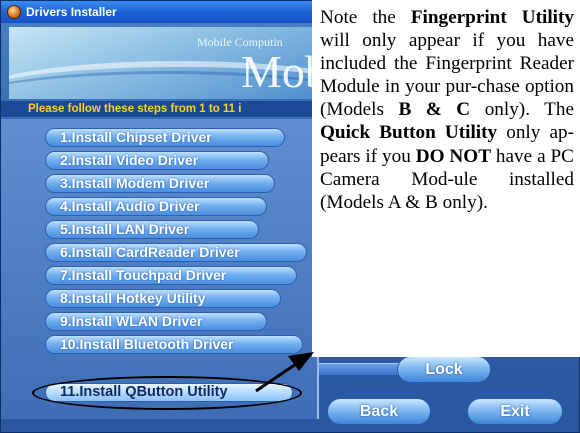 Image resolution: width=580 pixels, height=433 pixels. Describe the element at coordinates (167, 393) in the screenshot. I see `callout-ellipse` at that location.